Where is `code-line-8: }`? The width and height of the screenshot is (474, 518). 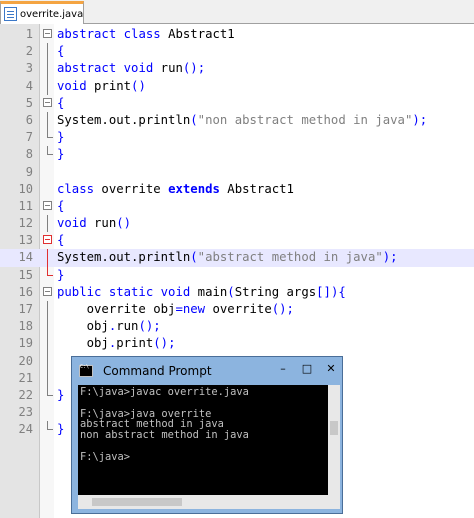 code-line-8: } is located at coordinates (61, 154).